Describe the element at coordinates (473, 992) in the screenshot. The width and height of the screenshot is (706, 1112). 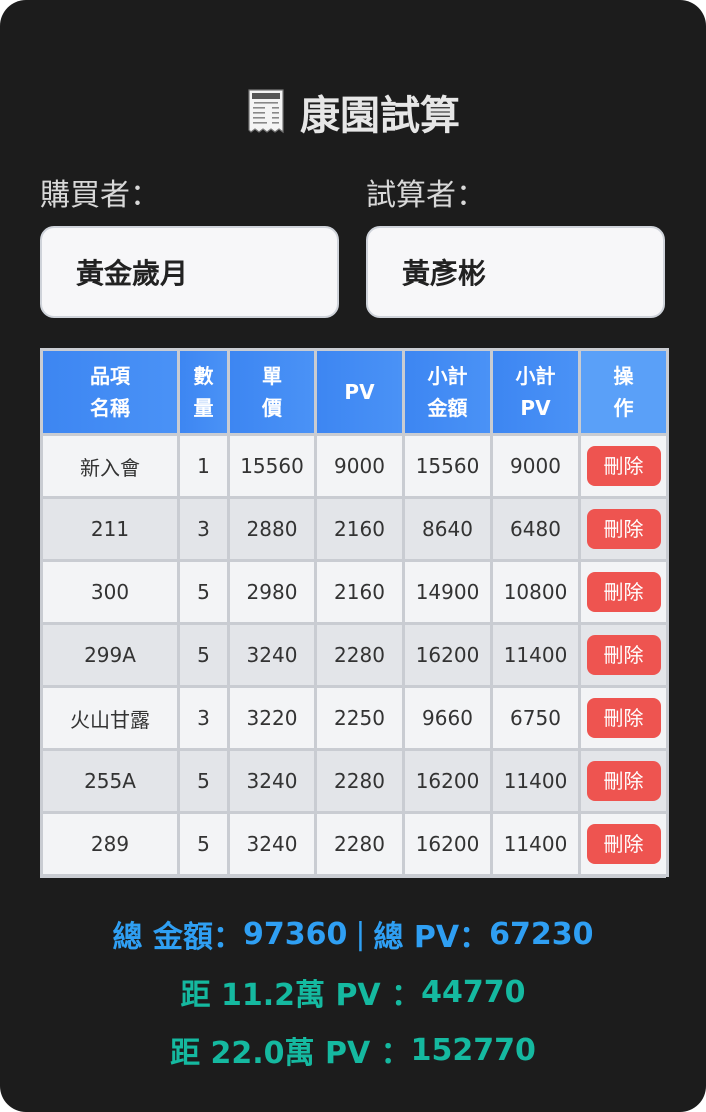
I see `distance-1-value: 44770` at that location.